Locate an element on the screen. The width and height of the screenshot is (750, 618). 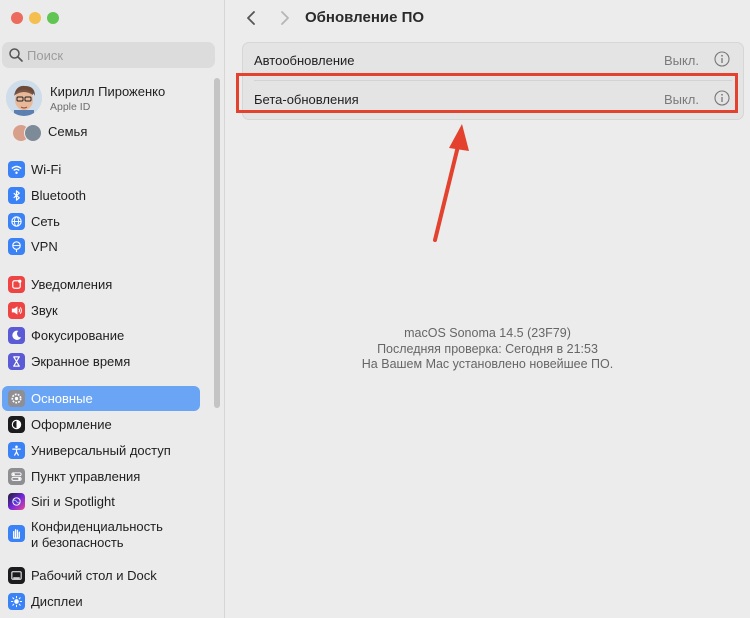
sidebar-scrollbar is located at coordinates (217, 243).